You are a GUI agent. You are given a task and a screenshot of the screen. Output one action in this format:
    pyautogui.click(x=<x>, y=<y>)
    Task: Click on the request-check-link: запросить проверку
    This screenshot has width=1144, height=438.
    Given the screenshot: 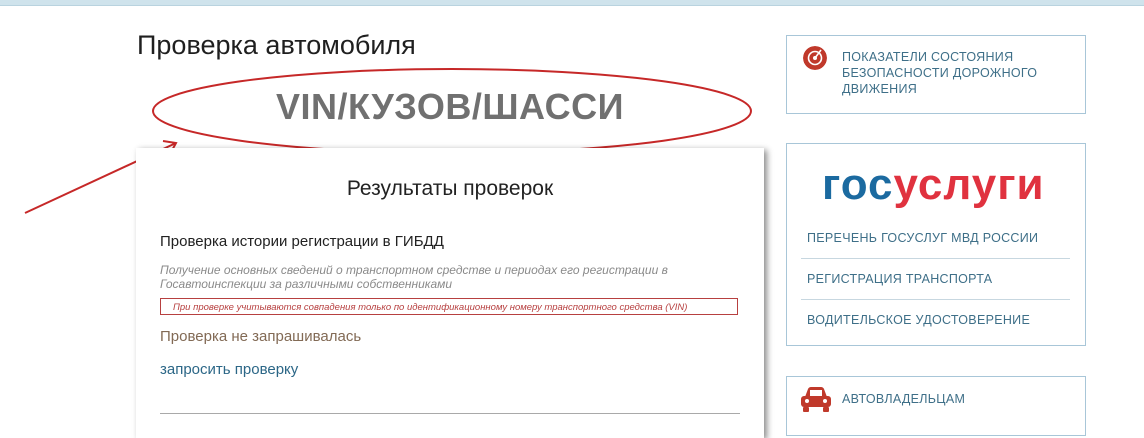 What is the action you would take?
    pyautogui.click(x=229, y=369)
    